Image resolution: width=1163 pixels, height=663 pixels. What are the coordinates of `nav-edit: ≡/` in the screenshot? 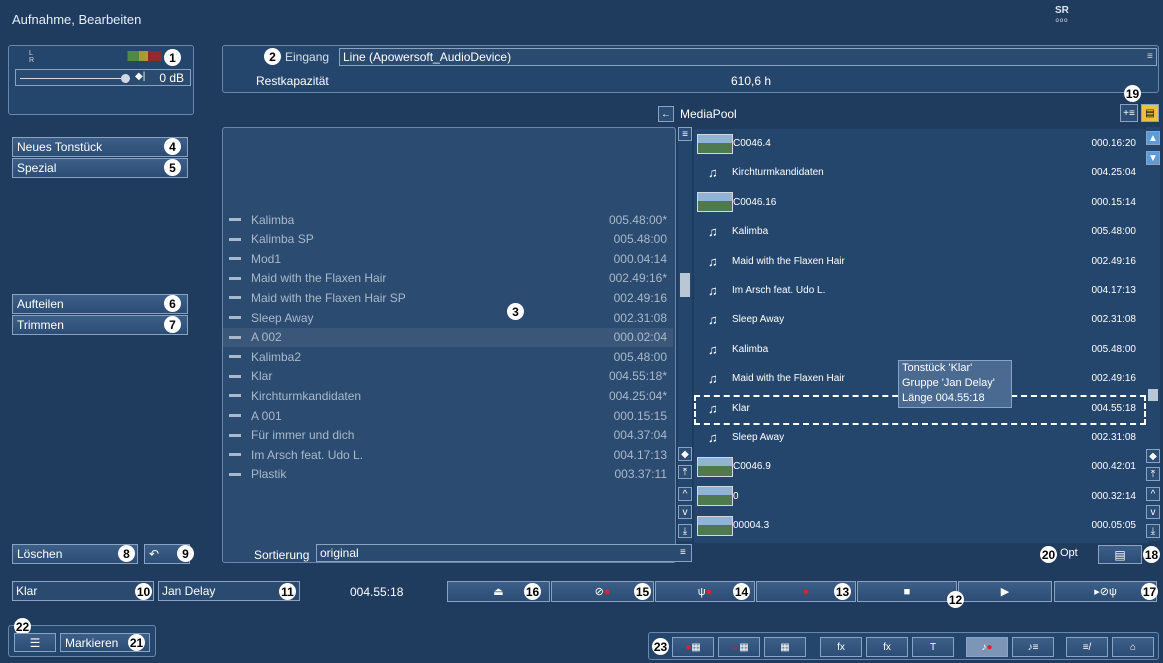 It's located at (1087, 647).